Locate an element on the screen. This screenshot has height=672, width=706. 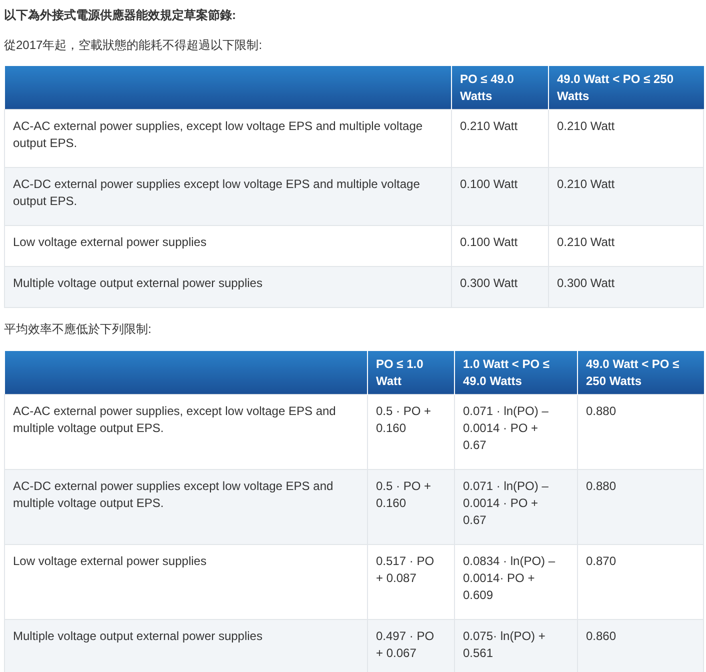
paragraph: 平均效率不應低於下列限制: is located at coordinates (78, 329).